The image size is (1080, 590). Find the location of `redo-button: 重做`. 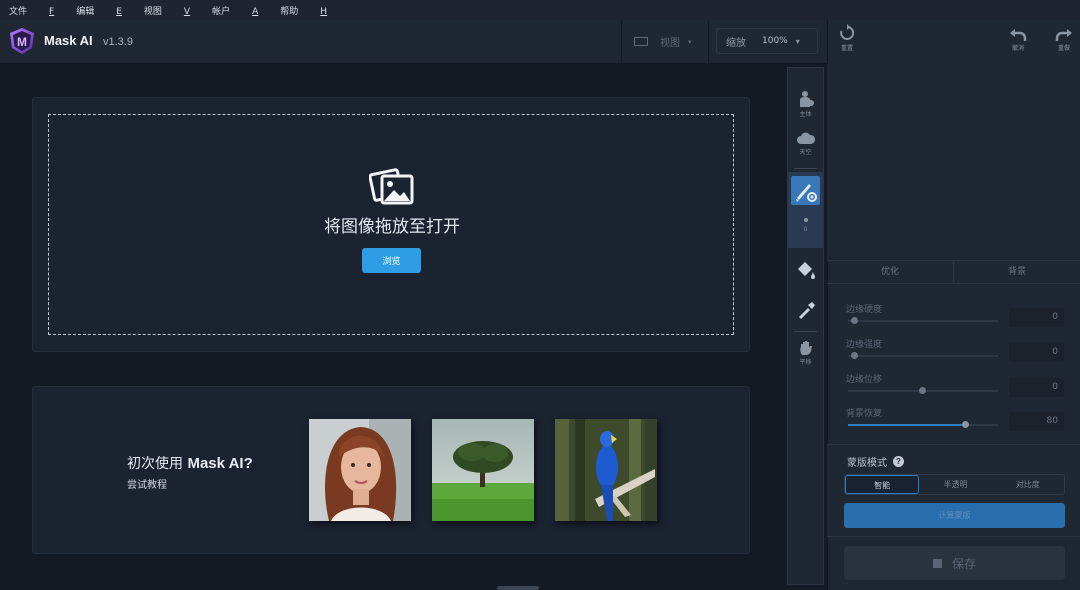

redo-button: 重做 is located at coordinates (1064, 40).